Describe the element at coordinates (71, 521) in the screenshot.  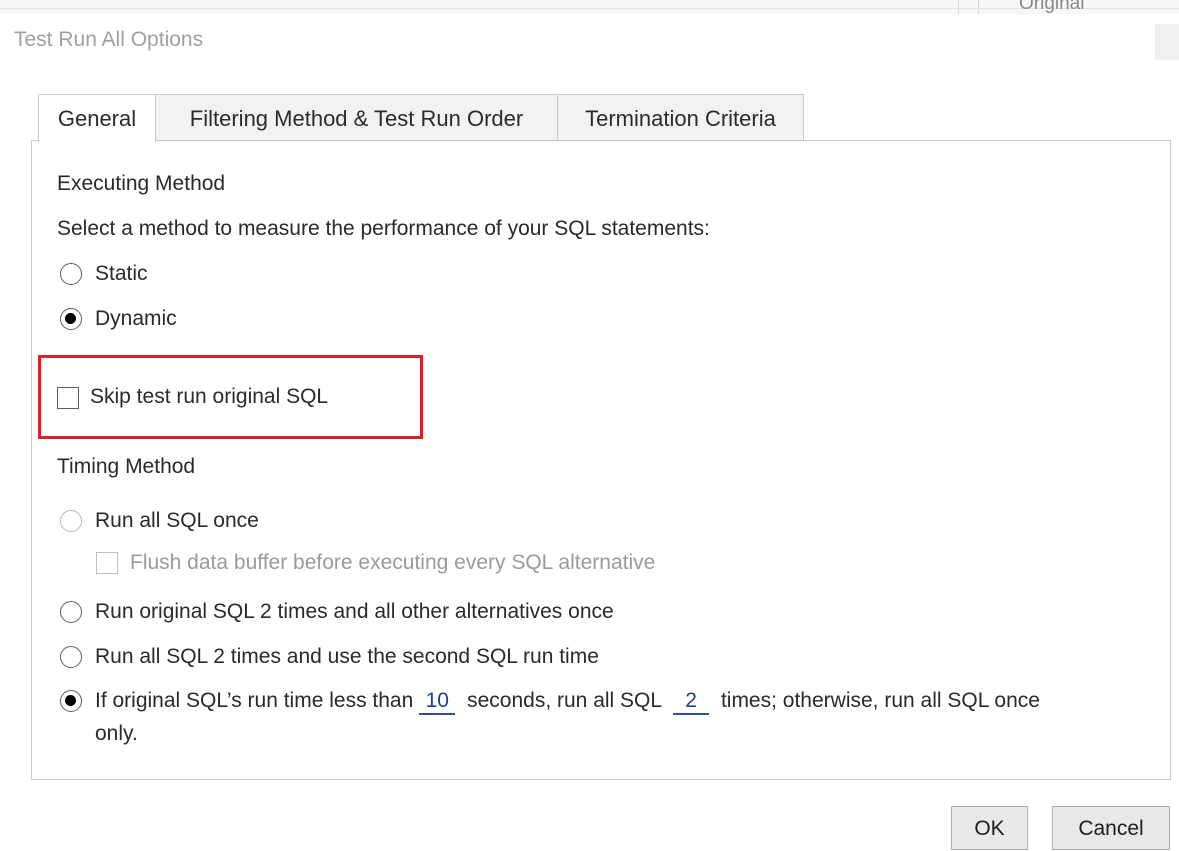
I see `run-all-once-radio` at that location.